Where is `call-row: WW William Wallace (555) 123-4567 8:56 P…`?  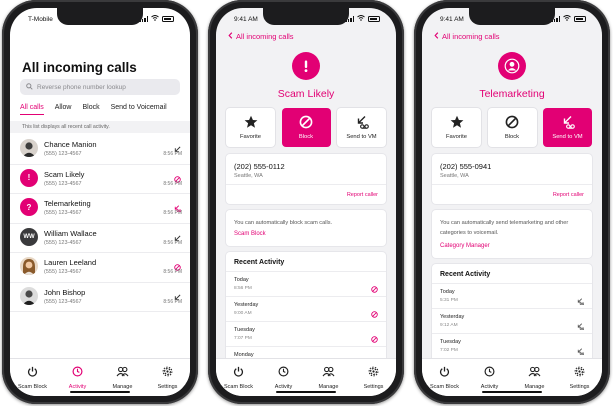
call-row: WW William Wallace (555) 123-4567 8:56 P… is located at coordinates (100, 238).